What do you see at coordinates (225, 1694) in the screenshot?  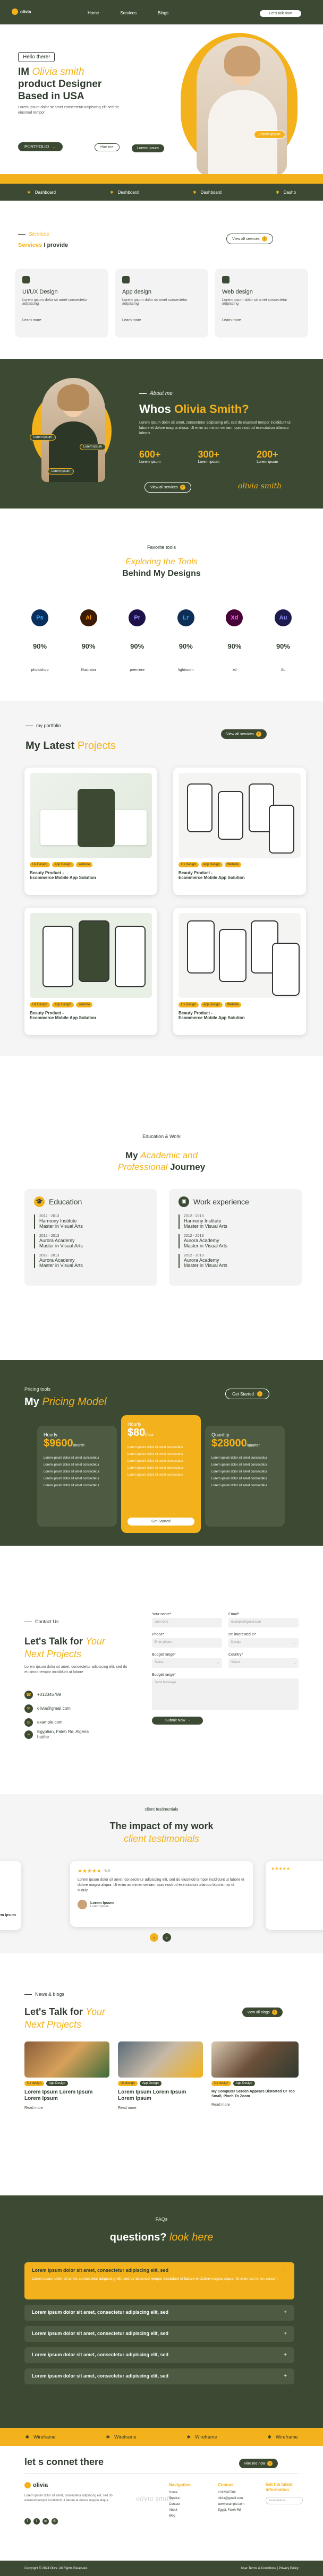 I see `message-field: Send Message` at bounding box center [225, 1694].